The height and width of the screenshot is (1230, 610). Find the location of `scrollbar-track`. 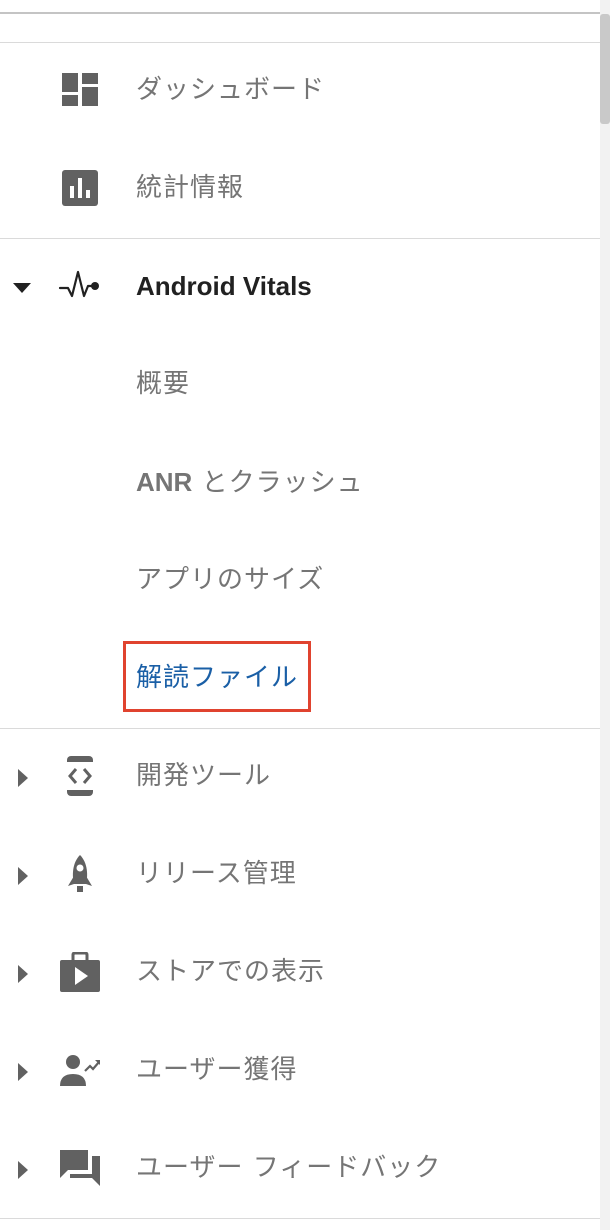

scrollbar-track is located at coordinates (605, 615).